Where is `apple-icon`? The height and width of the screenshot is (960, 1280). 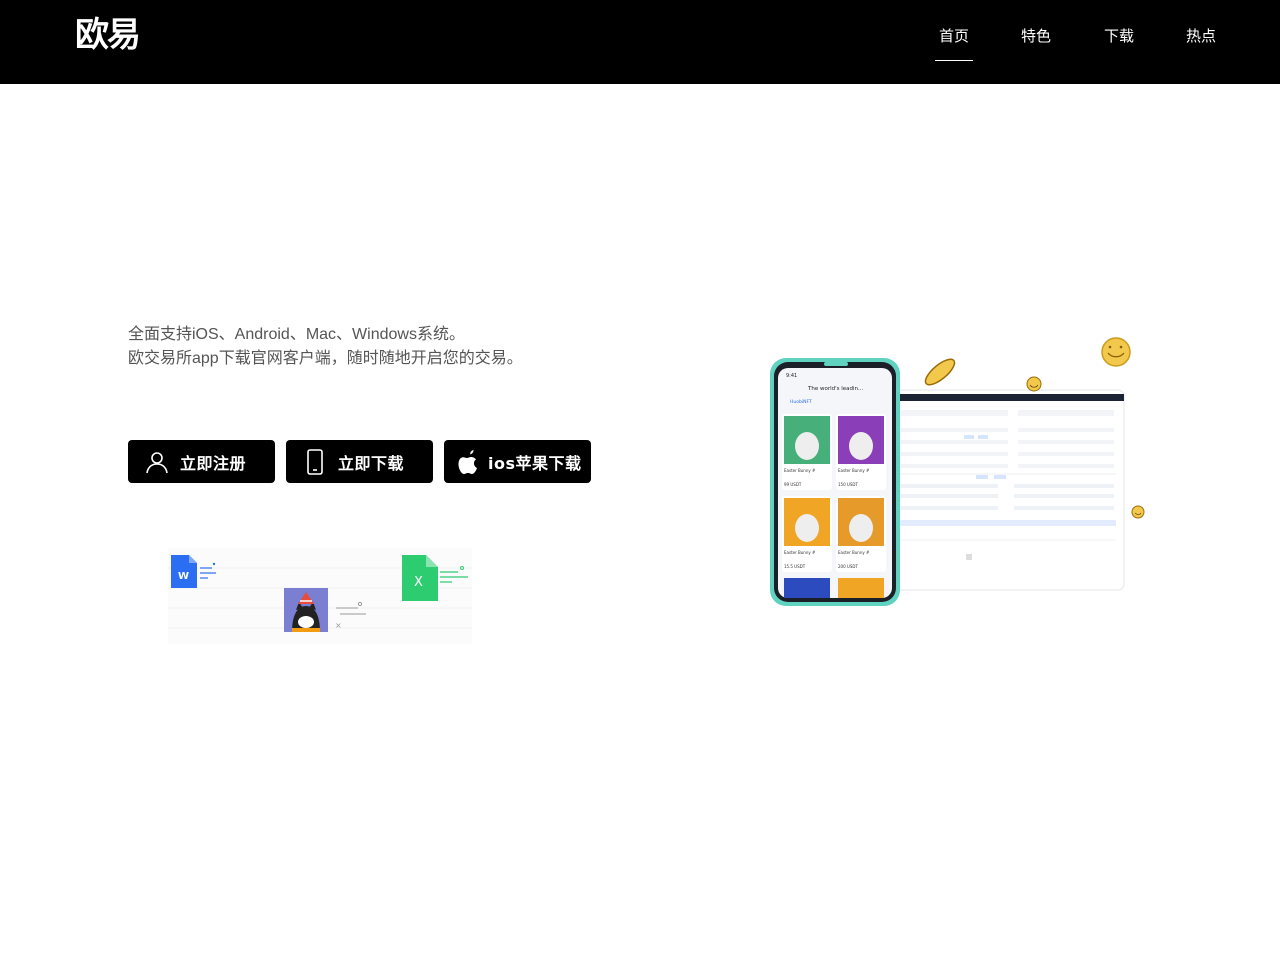 apple-icon is located at coordinates (469, 462).